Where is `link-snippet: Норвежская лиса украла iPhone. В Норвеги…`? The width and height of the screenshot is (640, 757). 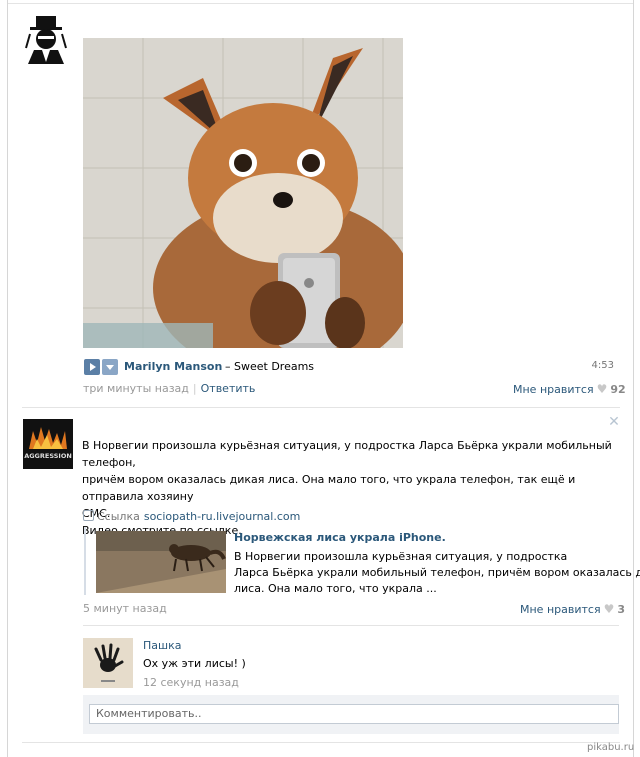 link-snippet: Норвежская лиса украла iPhone. В Норвеги… is located at coordinates (362, 562).